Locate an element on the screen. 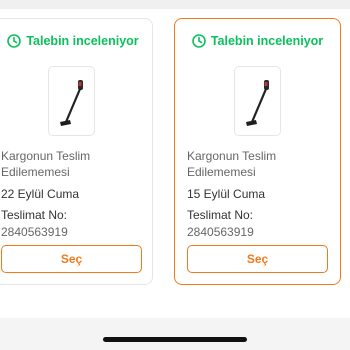  bottom-bar is located at coordinates (175, 334).